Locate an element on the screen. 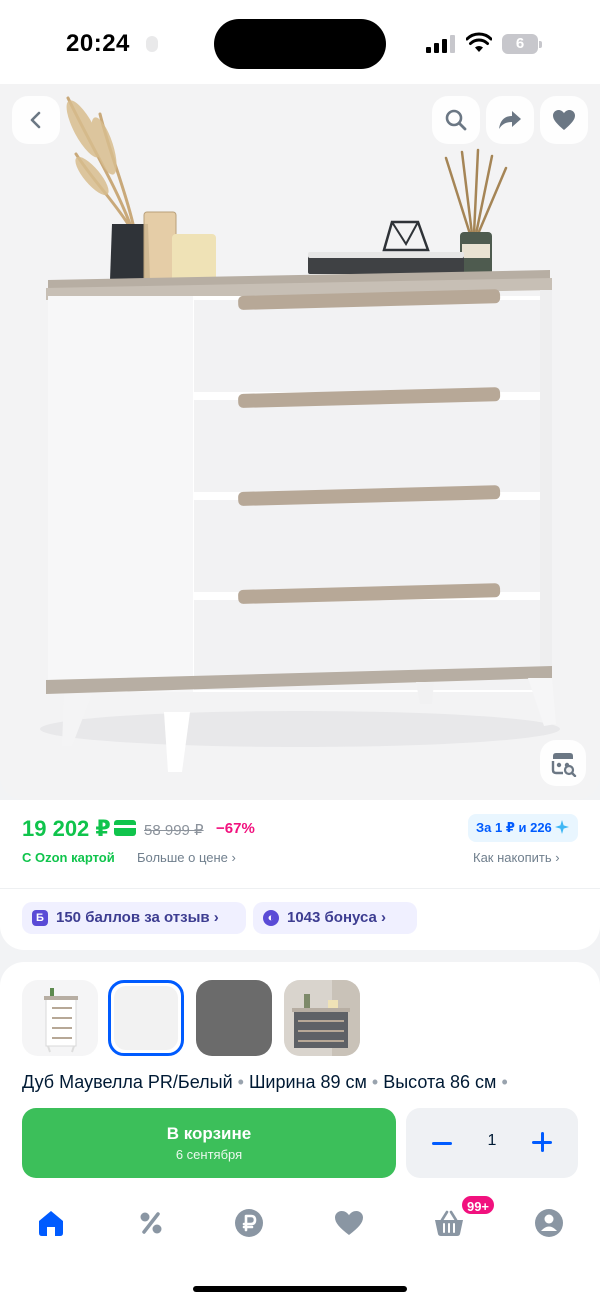 The image size is (600, 1303). location-indicator is located at coordinates (152, 44).